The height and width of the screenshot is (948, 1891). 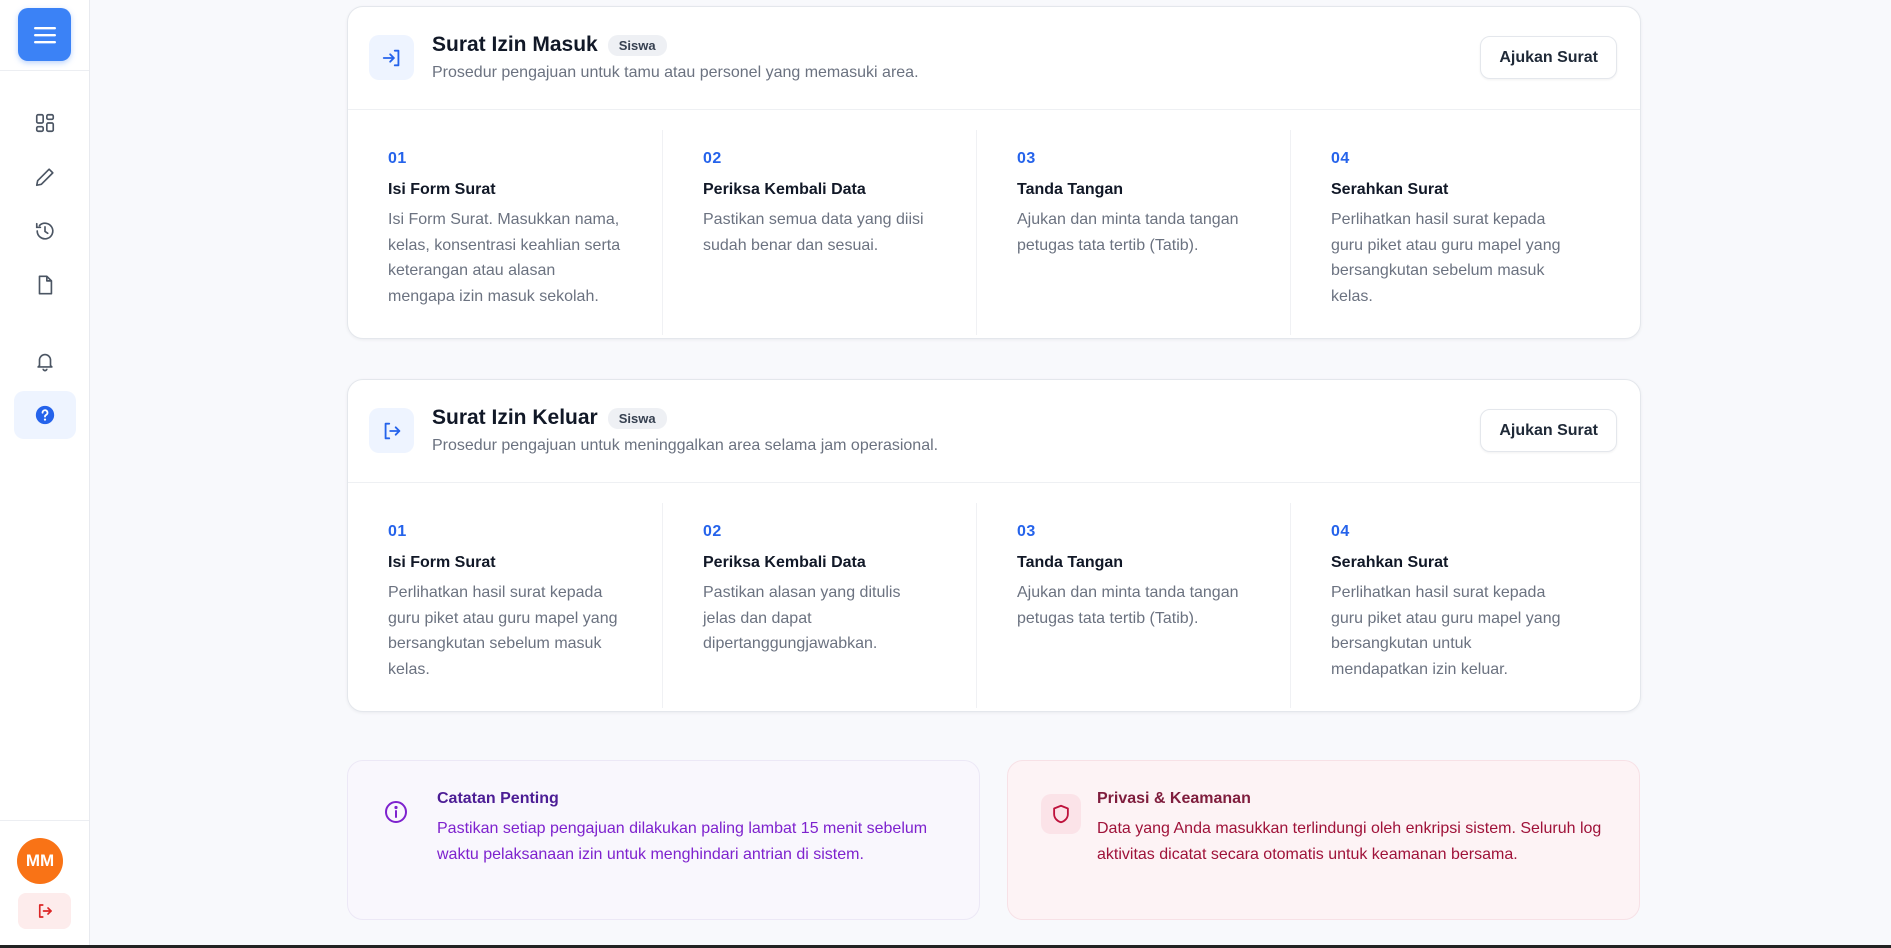 I want to click on document-icon, so click(x=45, y=285).